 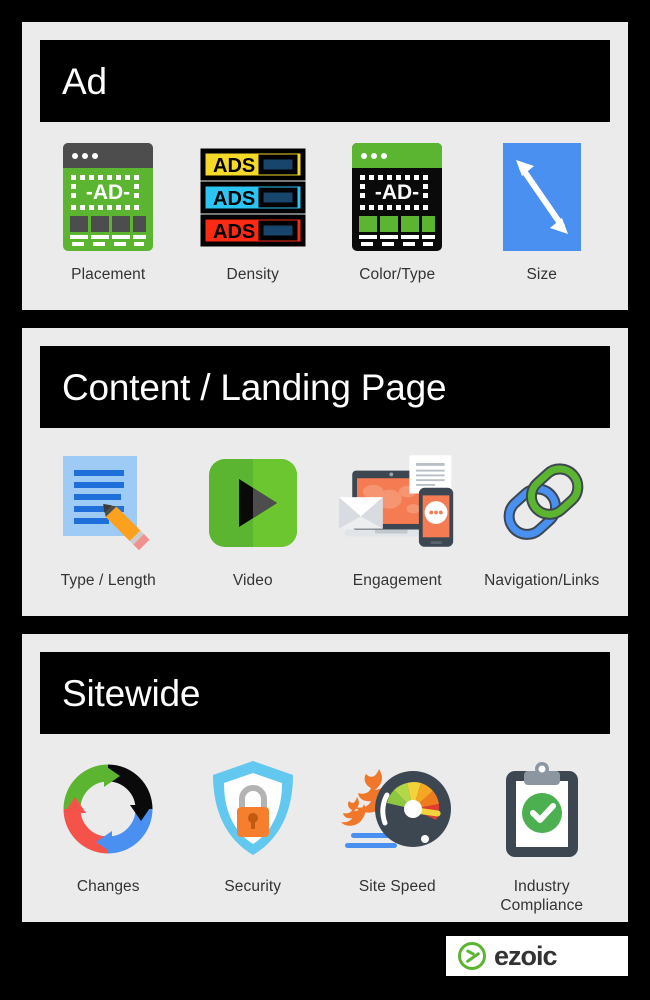 I want to click on ezoic-logo: ezoic, so click(x=537, y=956).